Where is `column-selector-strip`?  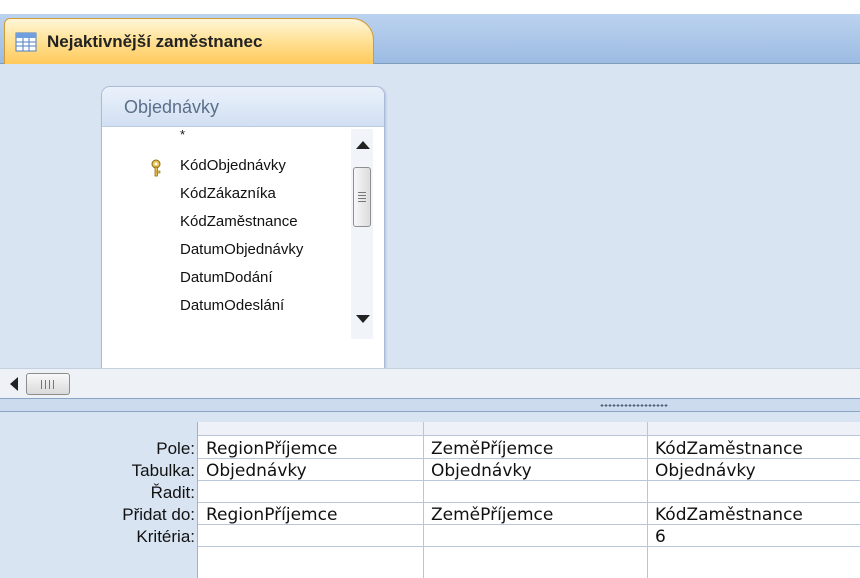
column-selector-strip is located at coordinates (529, 429).